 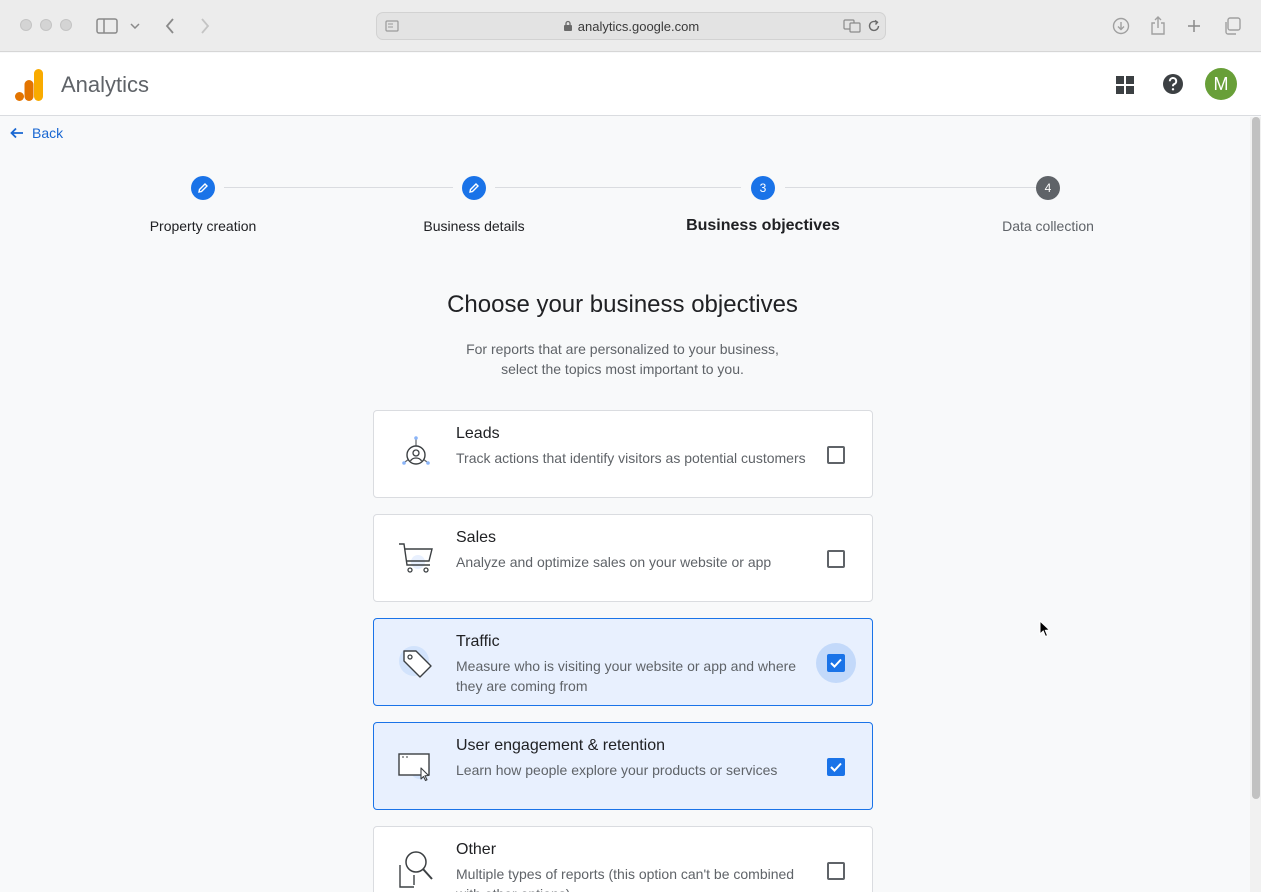 I want to click on close-window-button, so click(x=26, y=25).